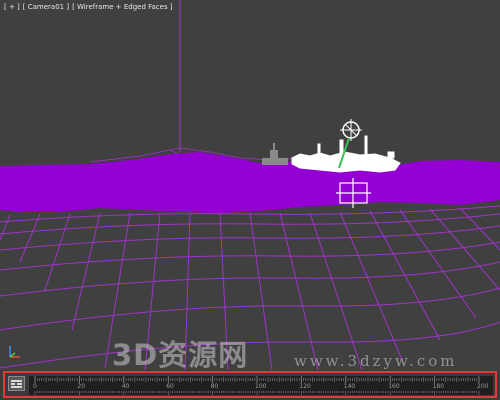 This screenshot has width=500, height=400. What do you see at coordinates (275, 154) in the screenshot?
I see `gray-ship-model` at bounding box center [275, 154].